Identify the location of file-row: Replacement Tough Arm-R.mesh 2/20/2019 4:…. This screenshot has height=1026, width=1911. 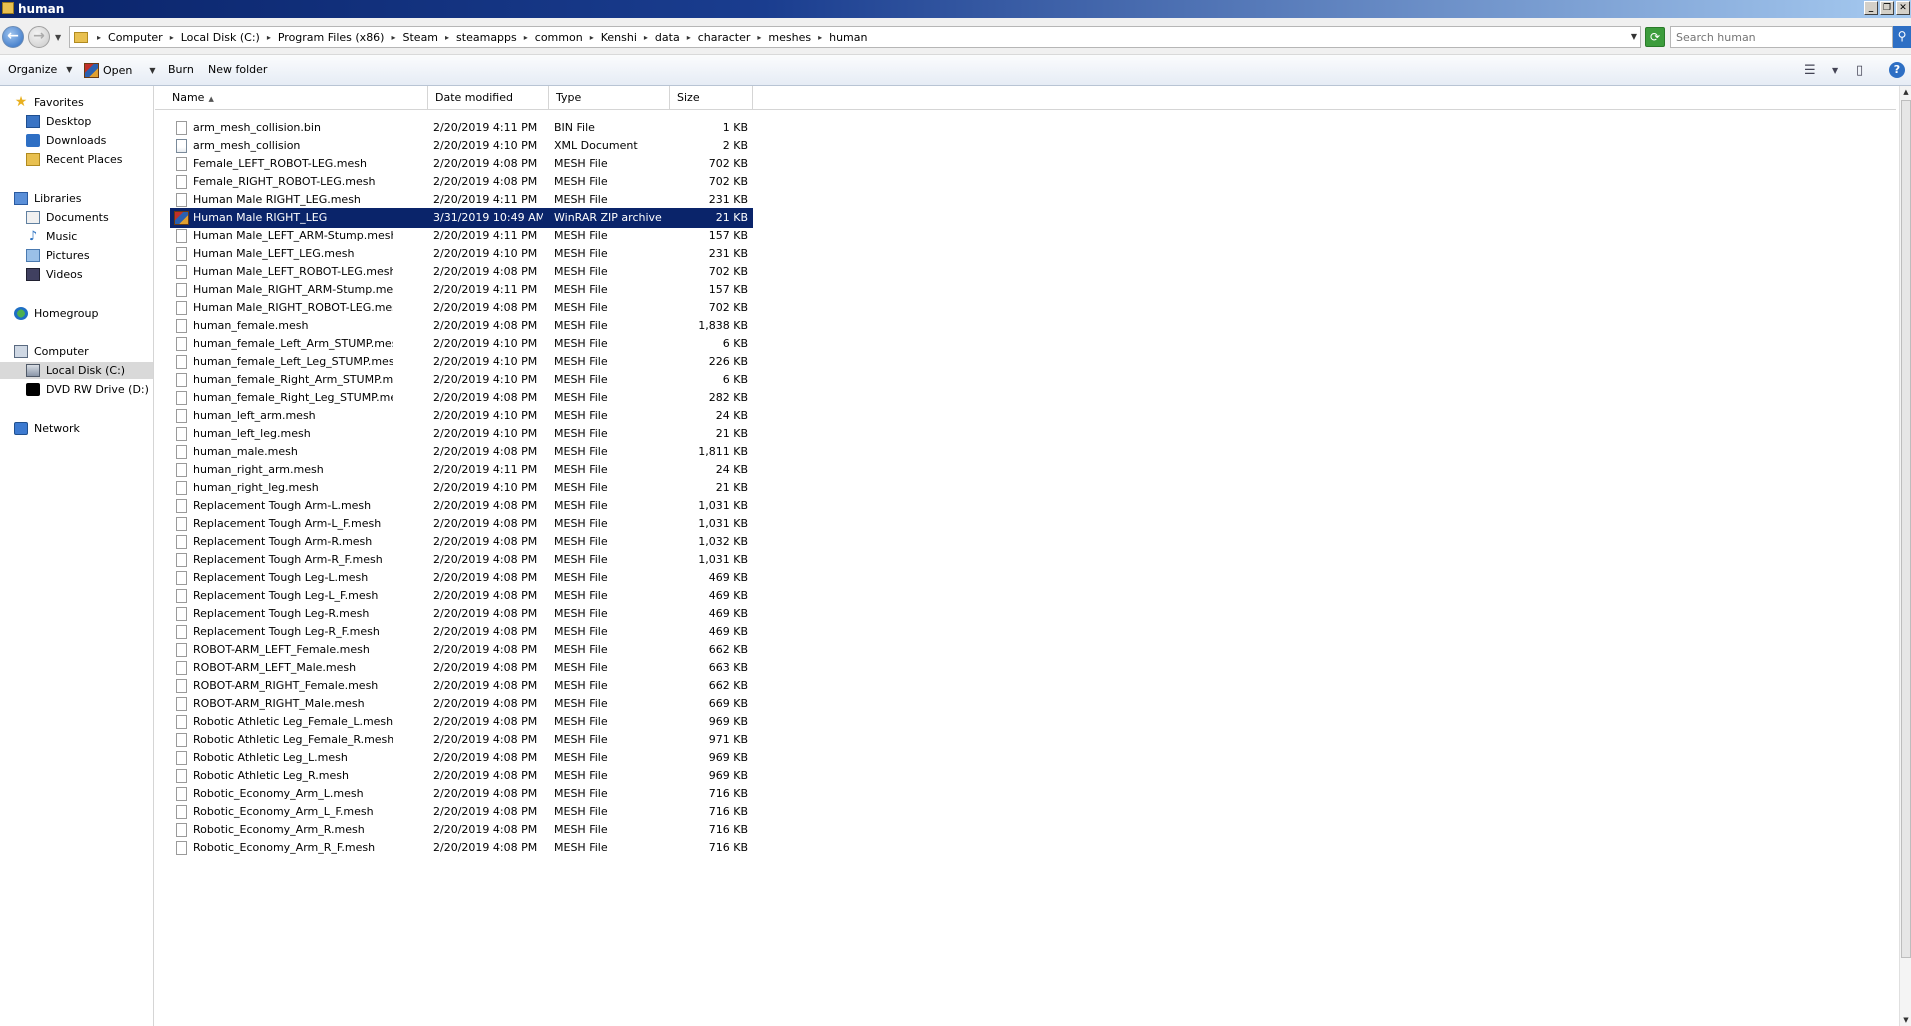
(461, 542).